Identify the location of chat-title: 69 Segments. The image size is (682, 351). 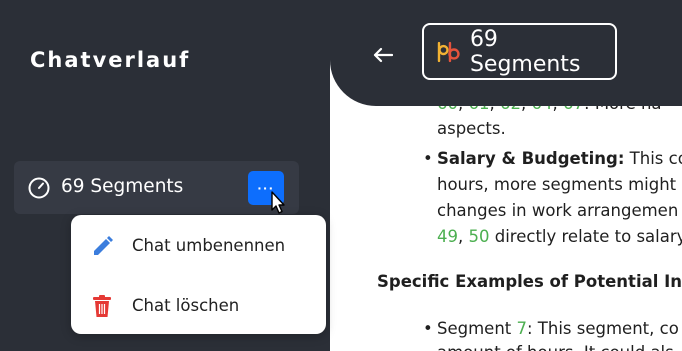
(525, 51).